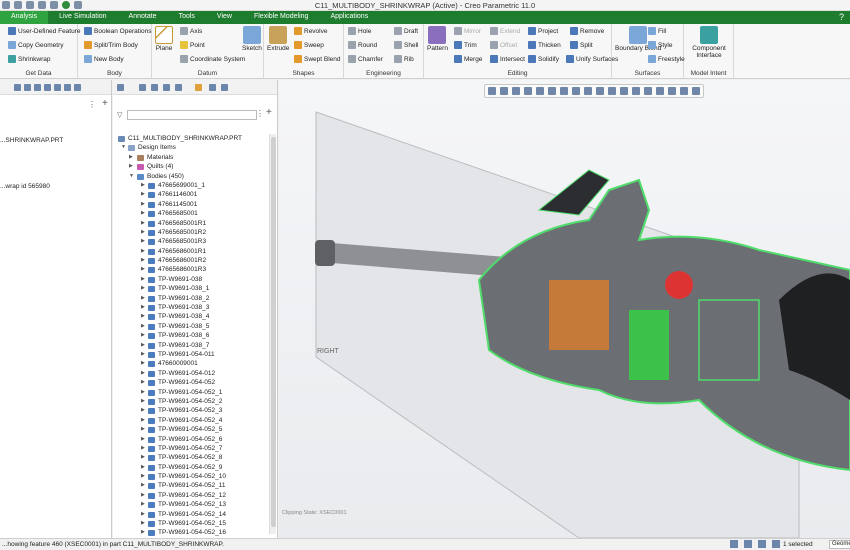 The height and width of the screenshot is (550, 850). What do you see at coordinates (193, 288) in the screenshot?
I see `tree-body-row: ▶ TP-W9691-038_1` at bounding box center [193, 288].